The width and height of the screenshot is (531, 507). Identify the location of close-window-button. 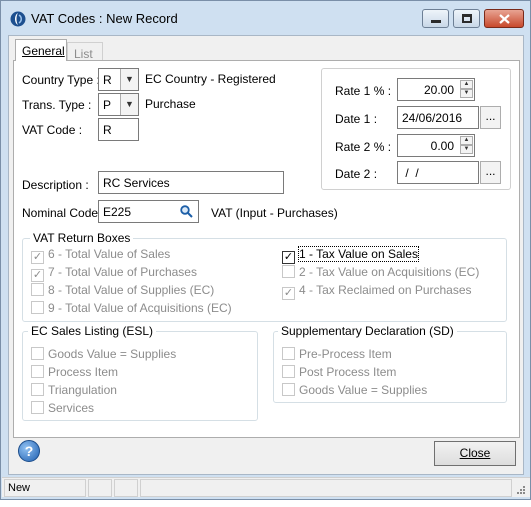
(504, 18).